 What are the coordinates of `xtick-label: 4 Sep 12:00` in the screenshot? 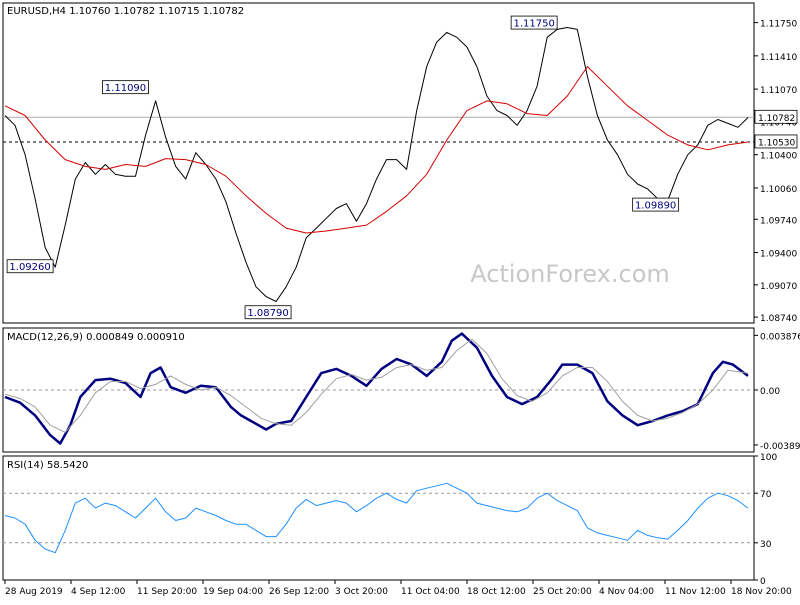 It's located at (98, 592).